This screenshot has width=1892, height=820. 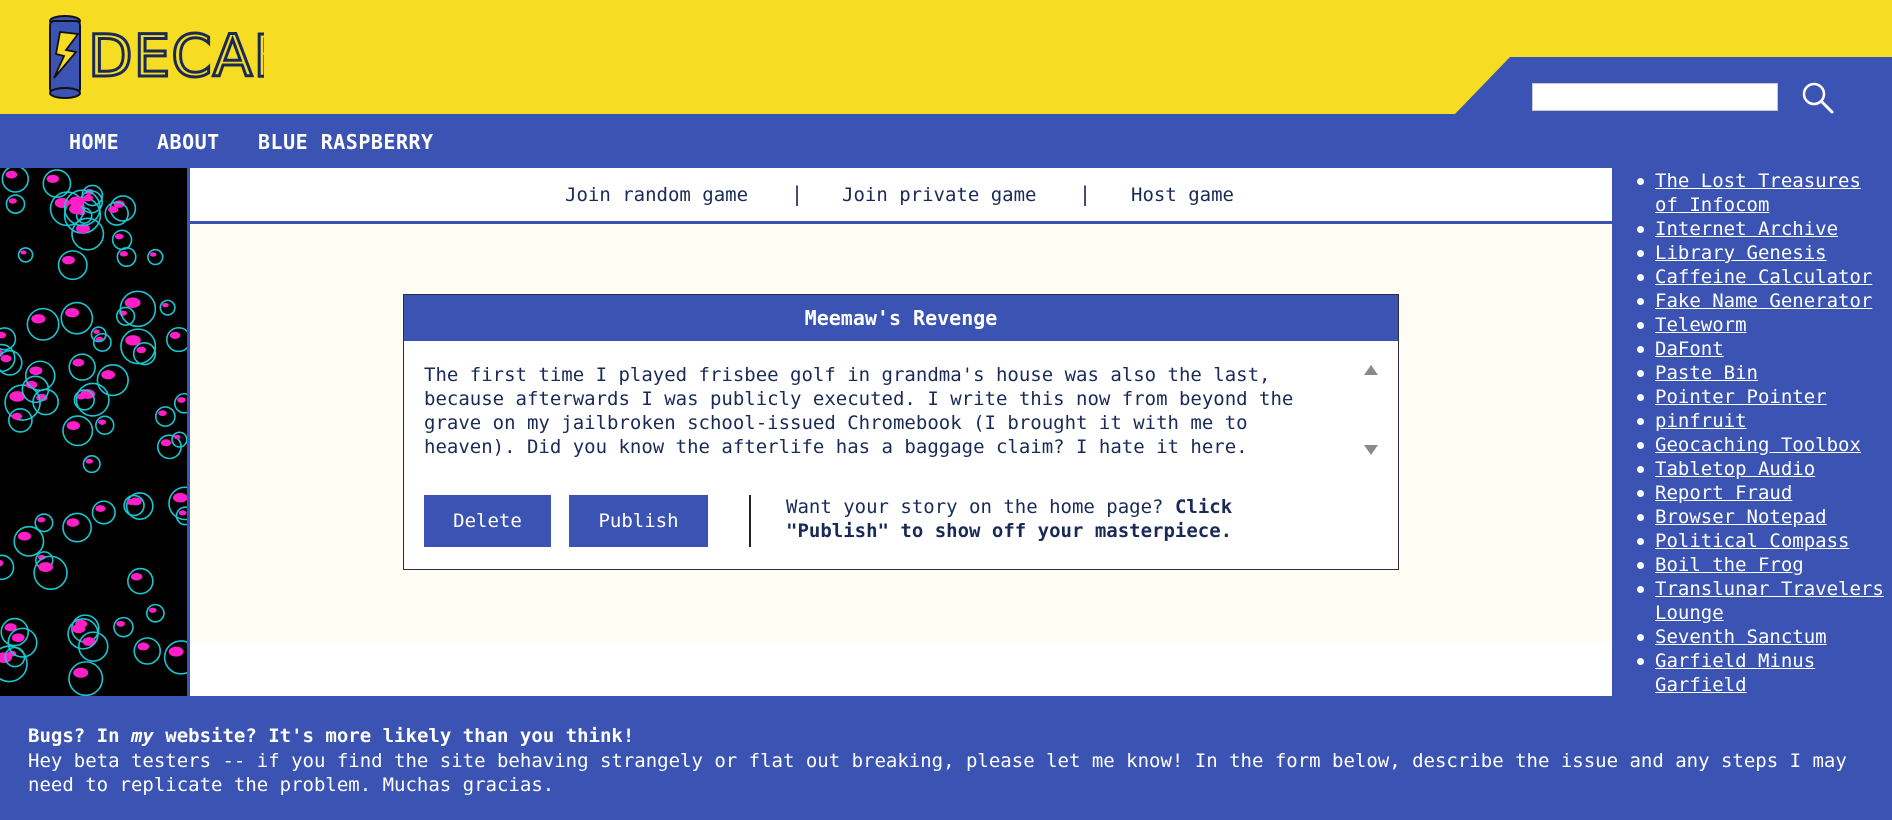 What do you see at coordinates (1758, 193) in the screenshot?
I see `sidebar-link: The Lost Treasures of Infocom` at bounding box center [1758, 193].